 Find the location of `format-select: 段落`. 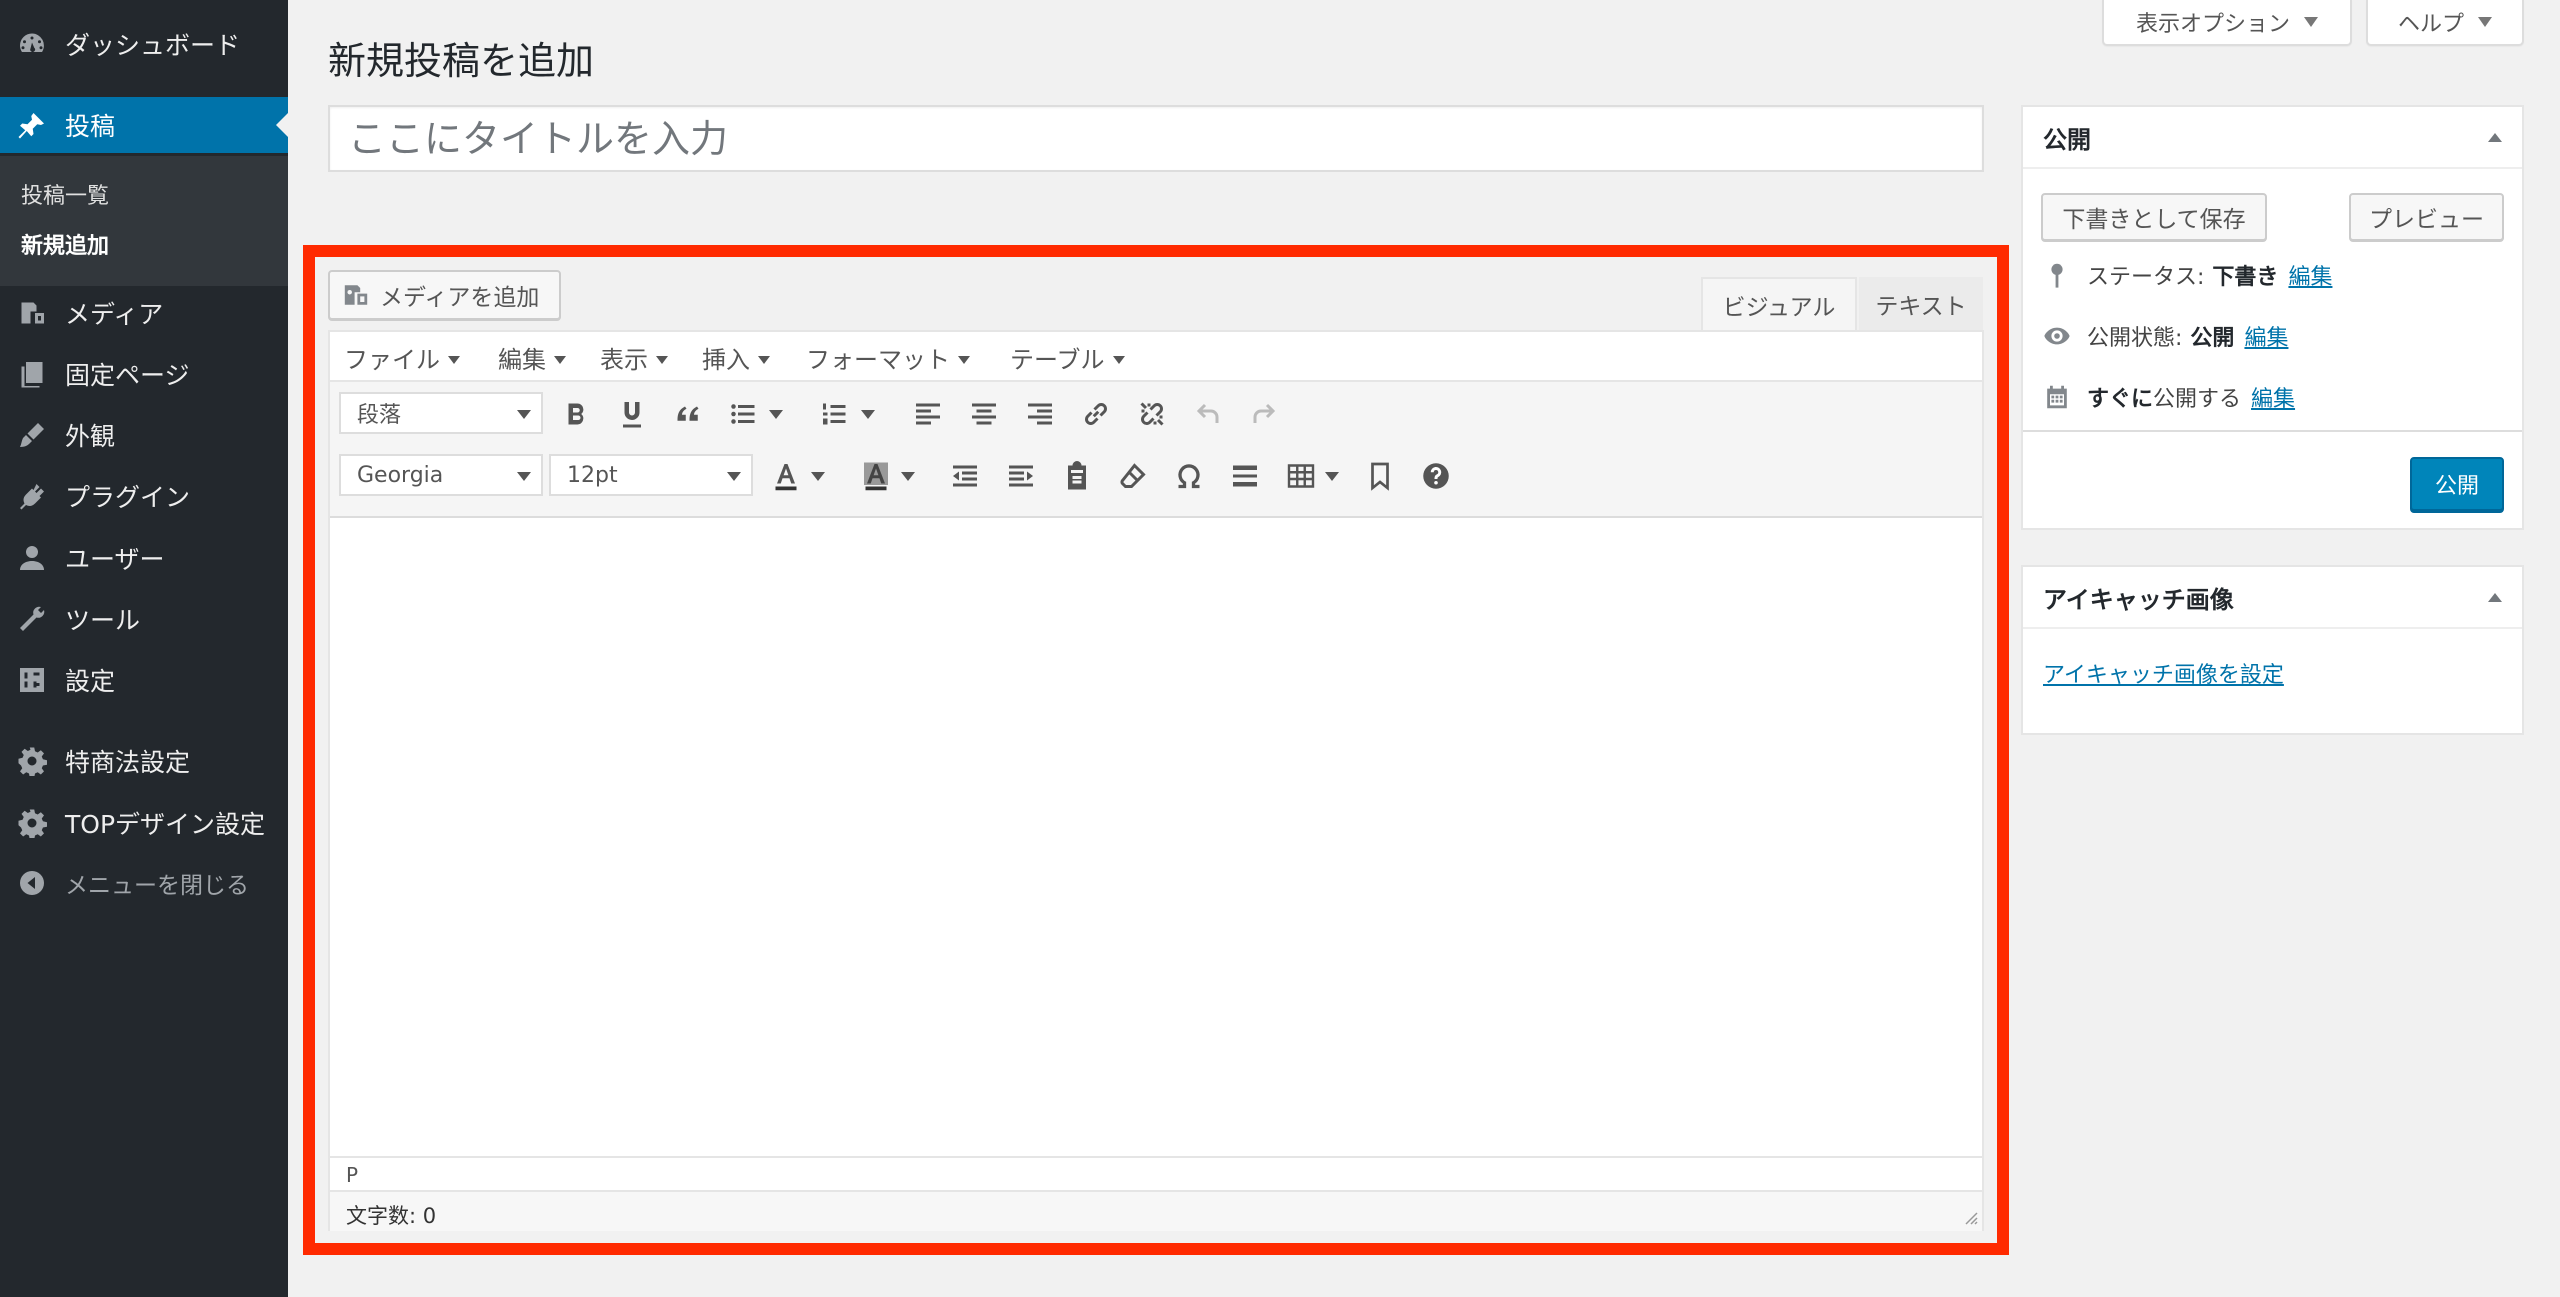

format-select: 段落 is located at coordinates (441, 413).